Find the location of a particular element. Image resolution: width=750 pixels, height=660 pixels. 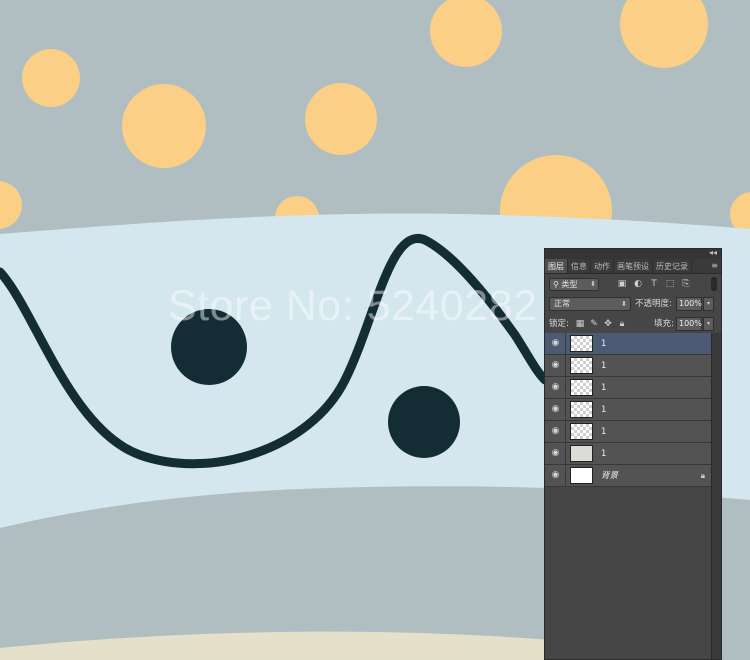

layers-list: ◉ 1 ◉ 1 ◉ 1 ◉ 1 ◉ 1 ◉ 1 ◉ 背景 🔒︎ is located at coordinates (629, 410).